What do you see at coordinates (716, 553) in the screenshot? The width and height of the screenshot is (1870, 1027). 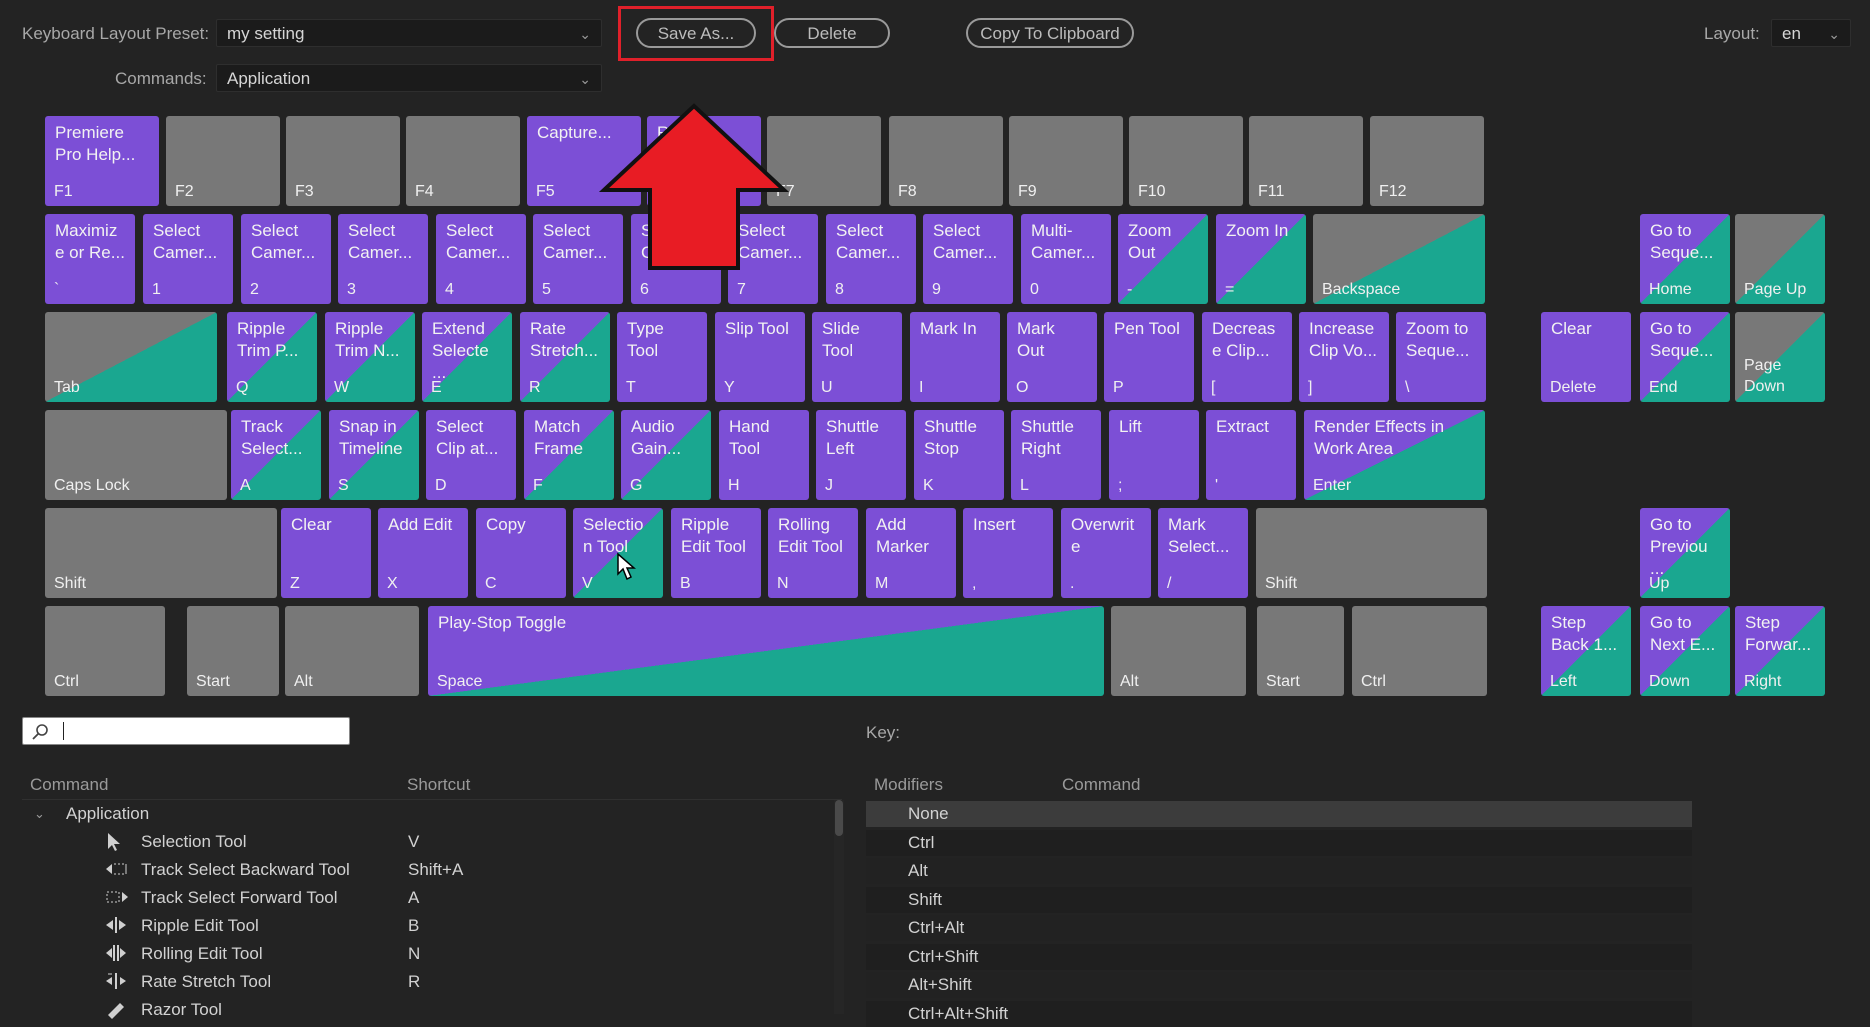 I see `key-b: Ripple Edit Tool B` at bounding box center [716, 553].